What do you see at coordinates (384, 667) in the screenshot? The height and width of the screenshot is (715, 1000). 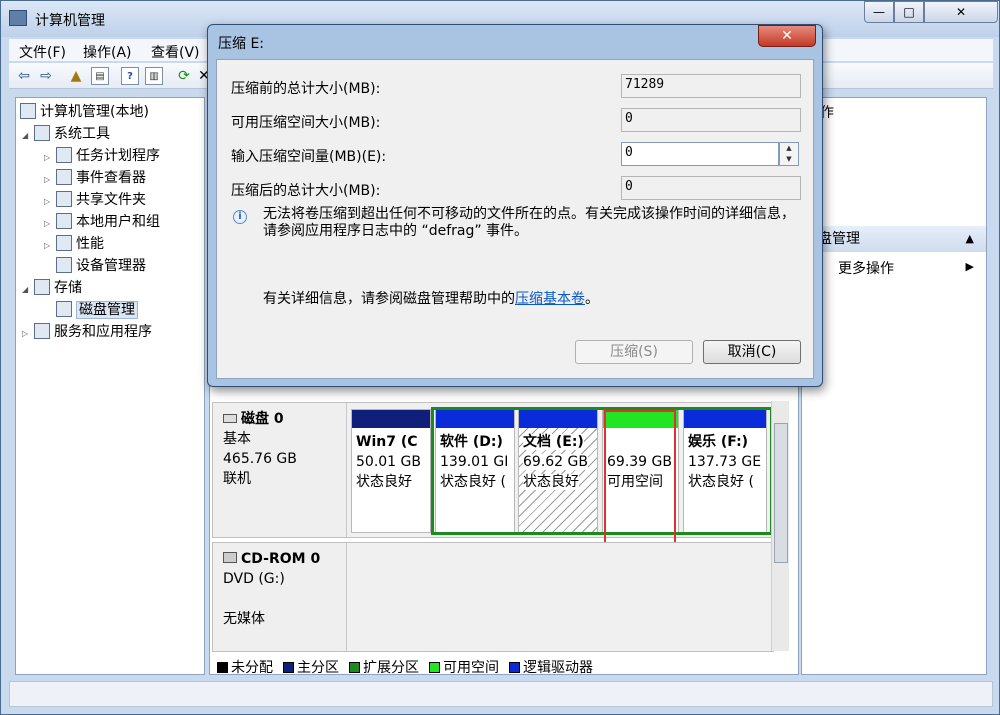 I see `legend-extended: 扩展分区` at bounding box center [384, 667].